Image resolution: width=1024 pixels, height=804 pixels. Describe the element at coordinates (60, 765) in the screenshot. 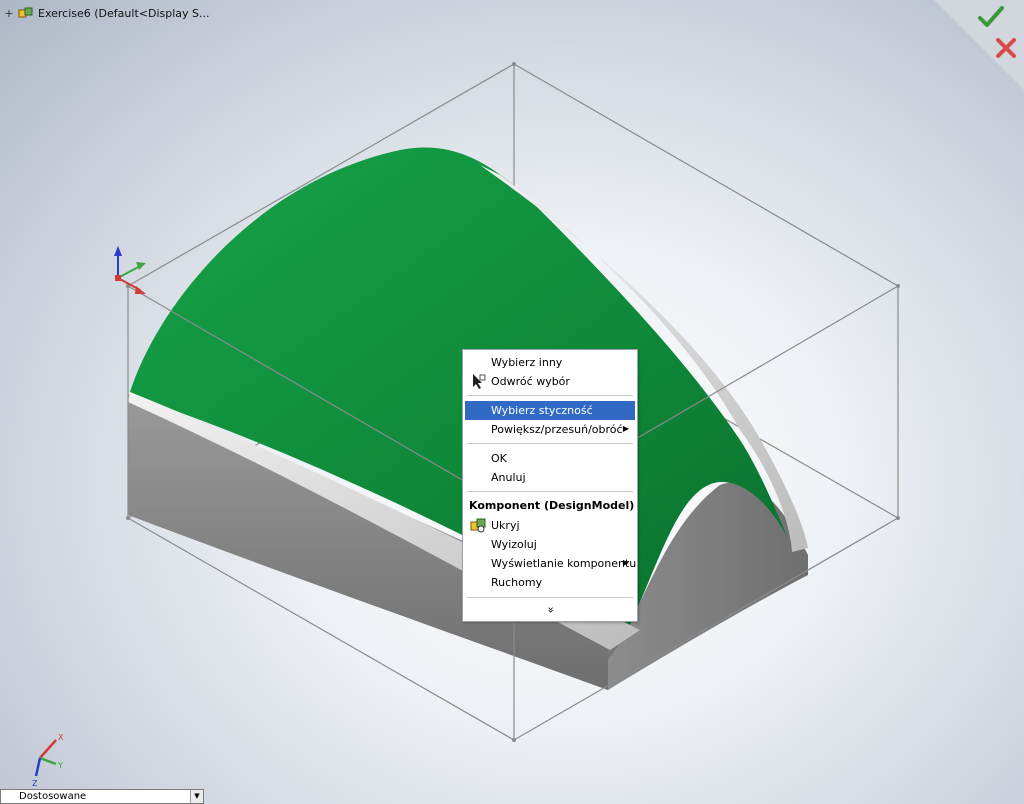

I see `triad-y-label: Y` at that location.